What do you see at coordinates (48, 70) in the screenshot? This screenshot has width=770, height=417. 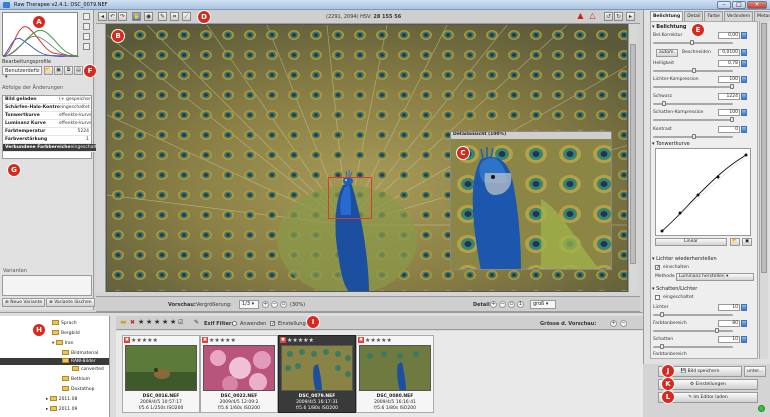 I see `open-profile-icon: 📂` at bounding box center [48, 70].